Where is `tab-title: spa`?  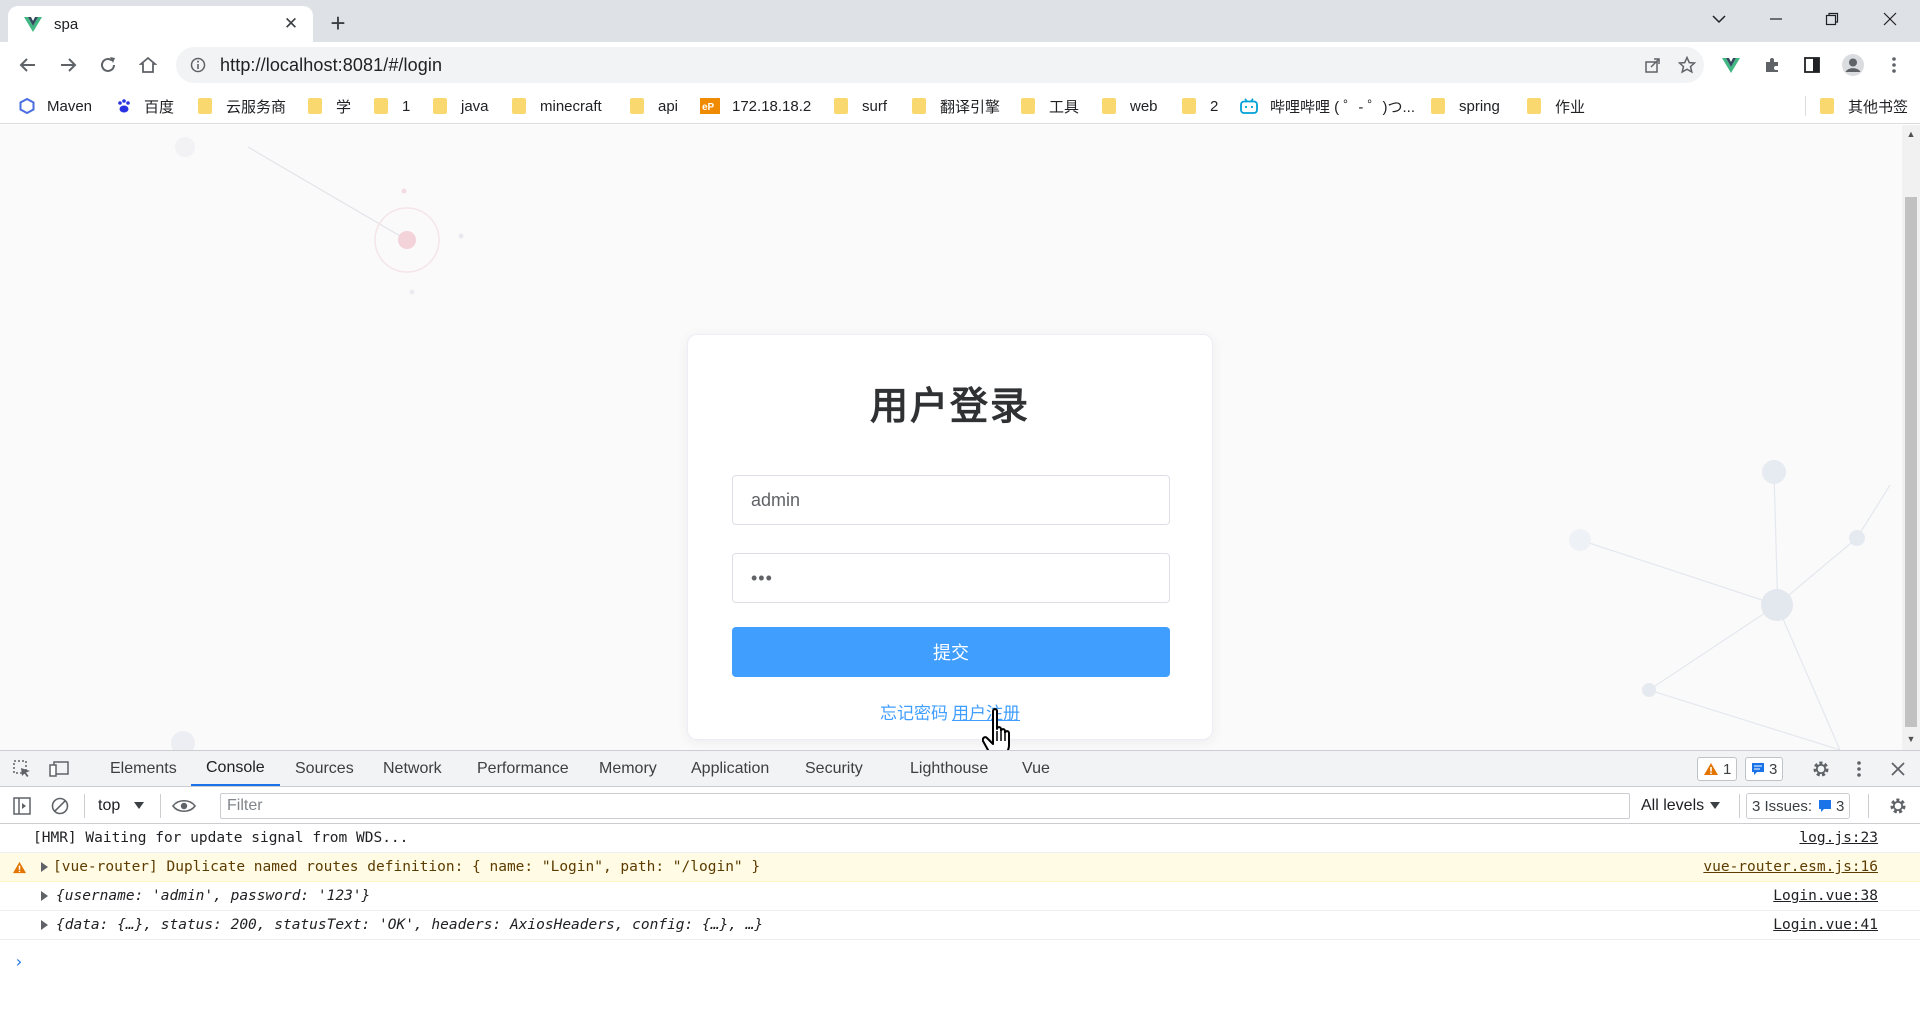 tab-title: spa is located at coordinates (66, 24).